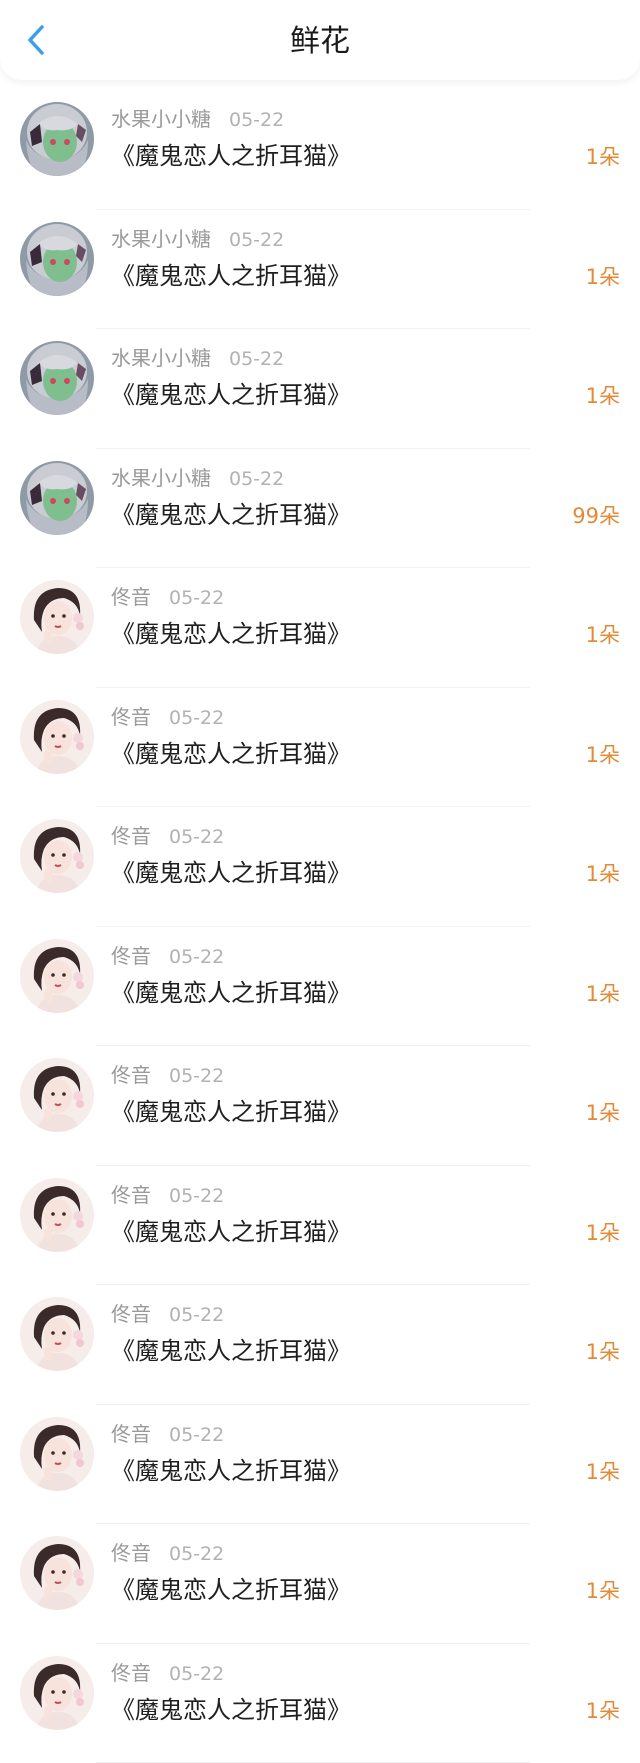 The image size is (640, 1763). I want to click on top-bar: 鲜花, so click(320, 40).